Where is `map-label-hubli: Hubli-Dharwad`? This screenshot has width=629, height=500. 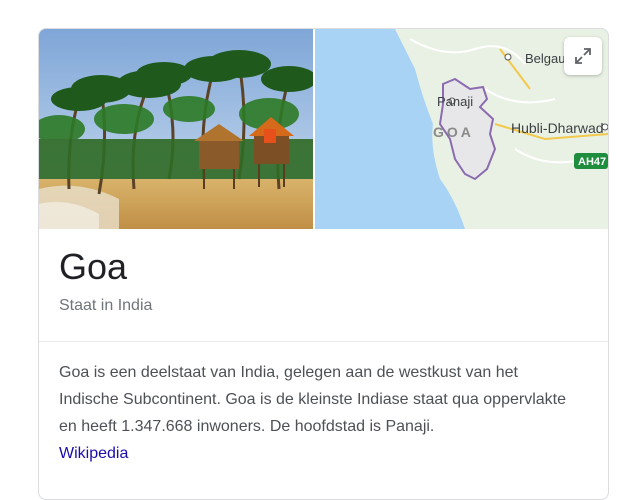
map-label-hubli: Hubli-Dharwad is located at coordinates (557, 128).